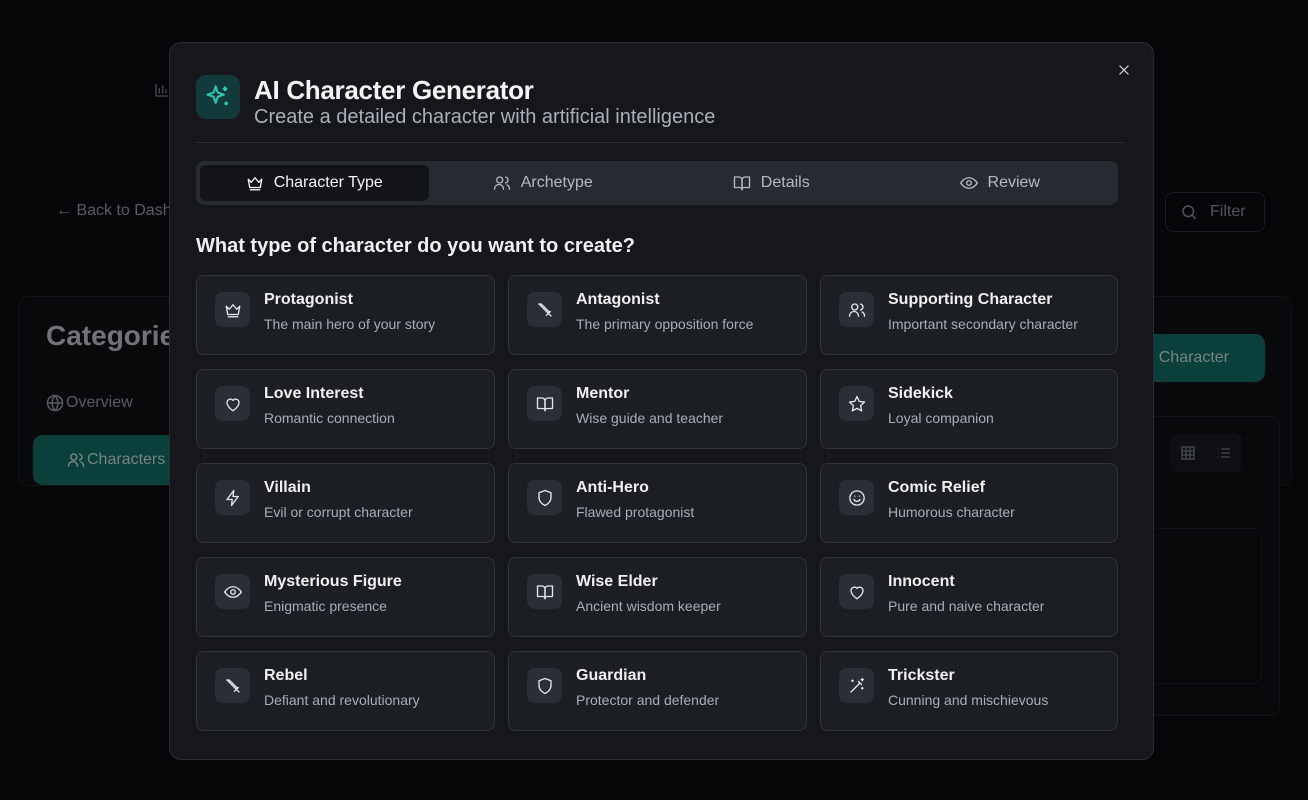 This screenshot has width=1308, height=800. I want to click on header-divider, so click(660, 142).